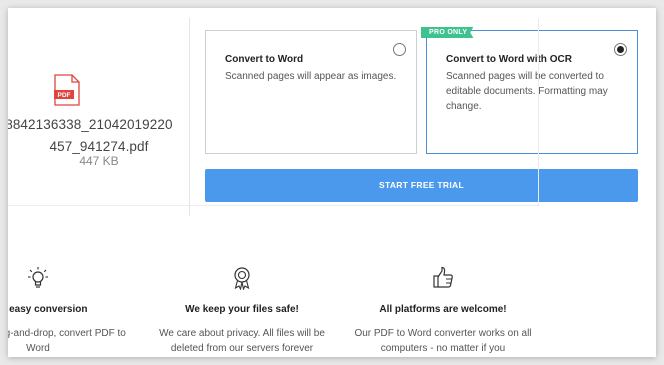  I want to click on feature-title: We keep your files safe!, so click(242, 309).